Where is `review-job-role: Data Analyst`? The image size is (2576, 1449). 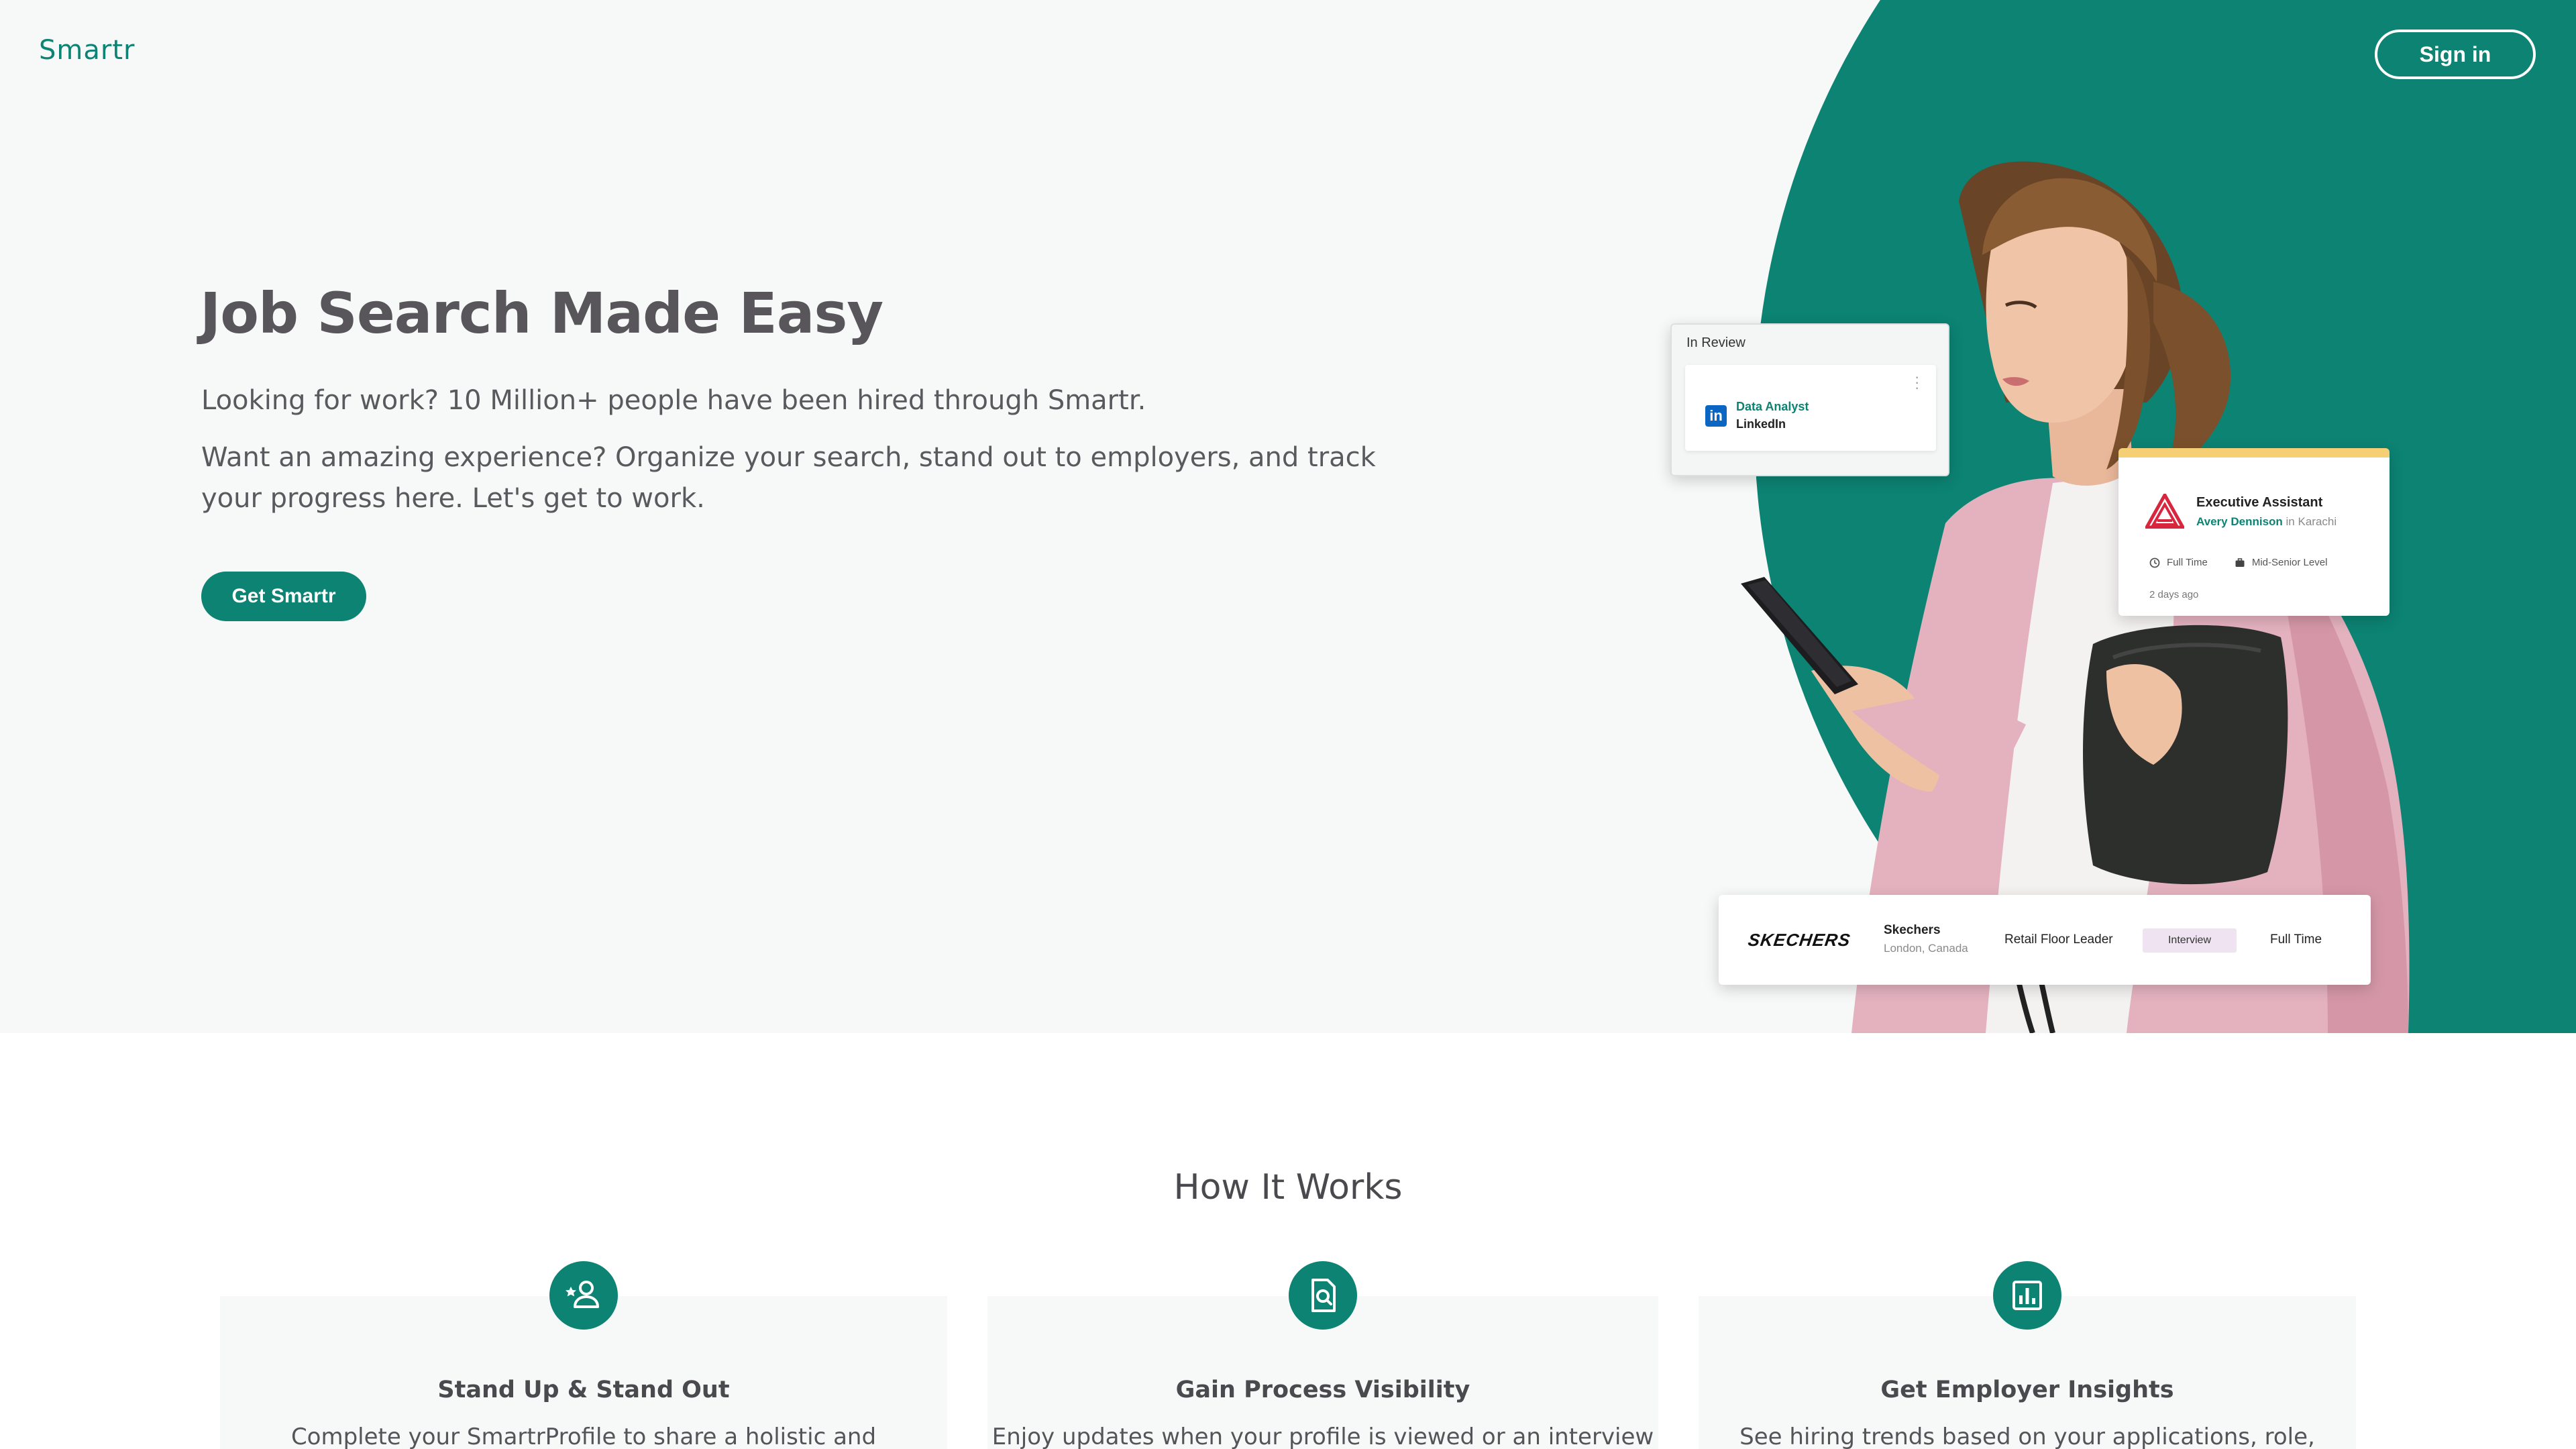 review-job-role: Data Analyst is located at coordinates (1772, 406).